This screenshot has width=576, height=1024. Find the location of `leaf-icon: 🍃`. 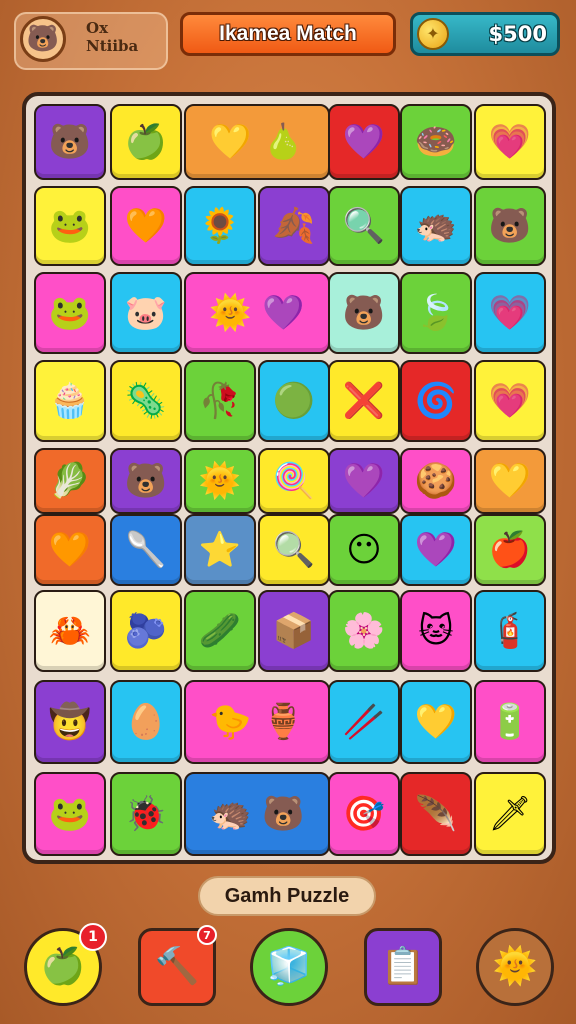

leaf-icon: 🍃 is located at coordinates (436, 313).